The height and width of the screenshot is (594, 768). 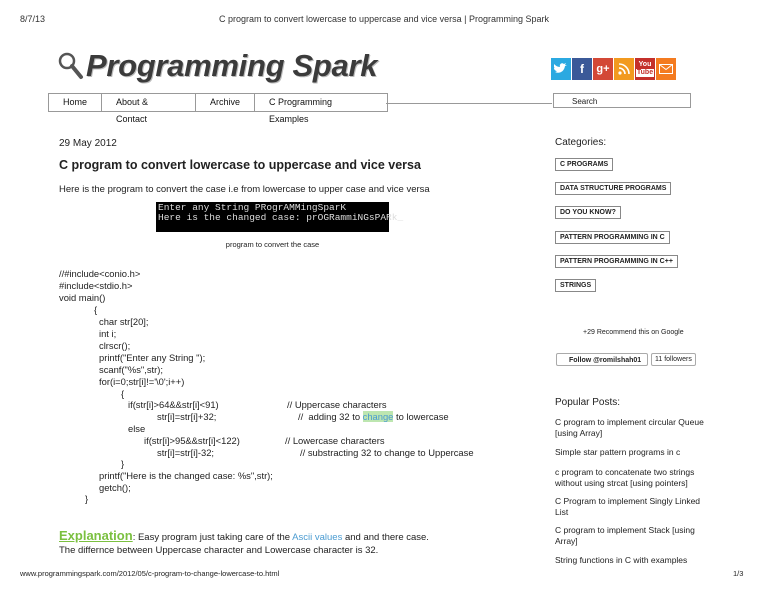 What do you see at coordinates (321, 109) in the screenshot?
I see `nav-c-programming-examples: C Programming Examples` at bounding box center [321, 109].